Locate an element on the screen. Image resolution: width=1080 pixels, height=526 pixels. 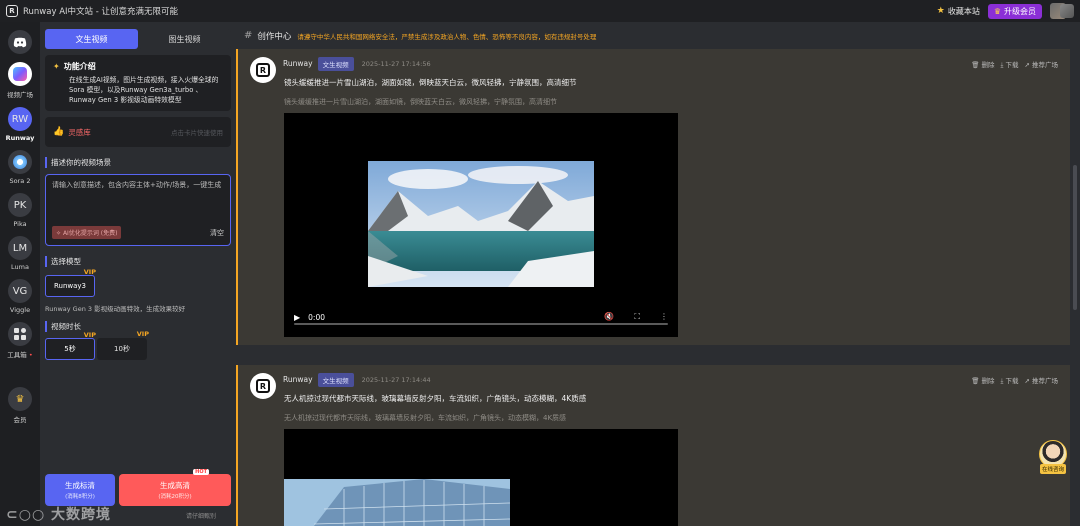
favorite-button: ★ 收藏本站 is located at coordinates (958, 11).